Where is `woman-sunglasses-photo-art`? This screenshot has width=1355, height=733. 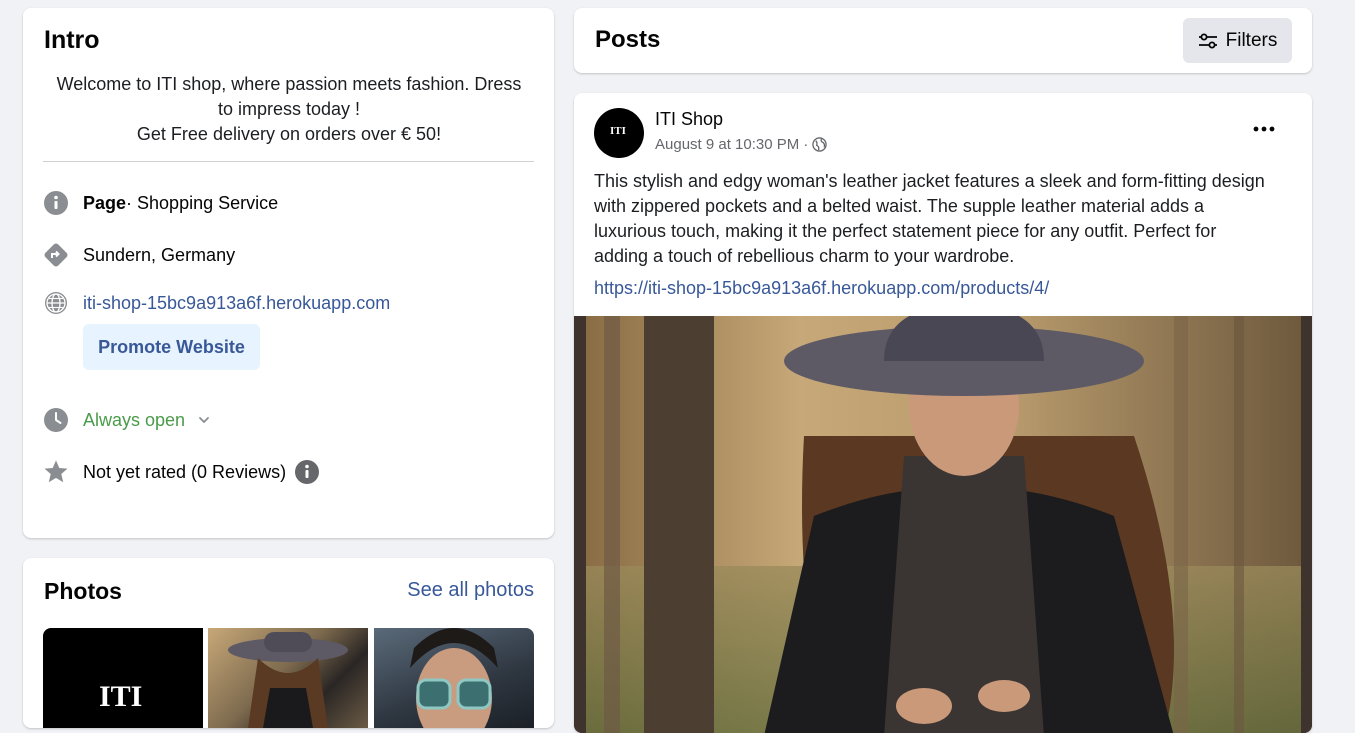 woman-sunglasses-photo-art is located at coordinates (454, 678).